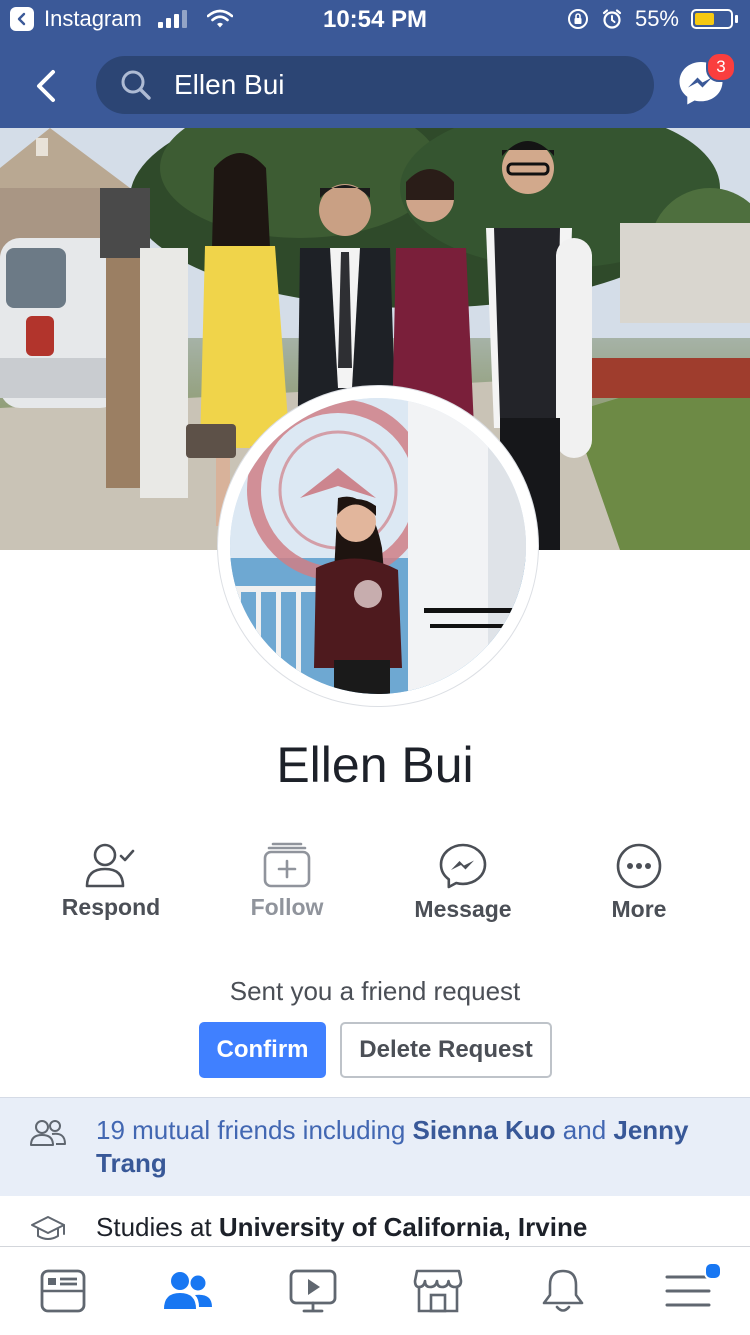 This screenshot has width=750, height=1335. I want to click on marketplace-icon, so click(437, 1291).